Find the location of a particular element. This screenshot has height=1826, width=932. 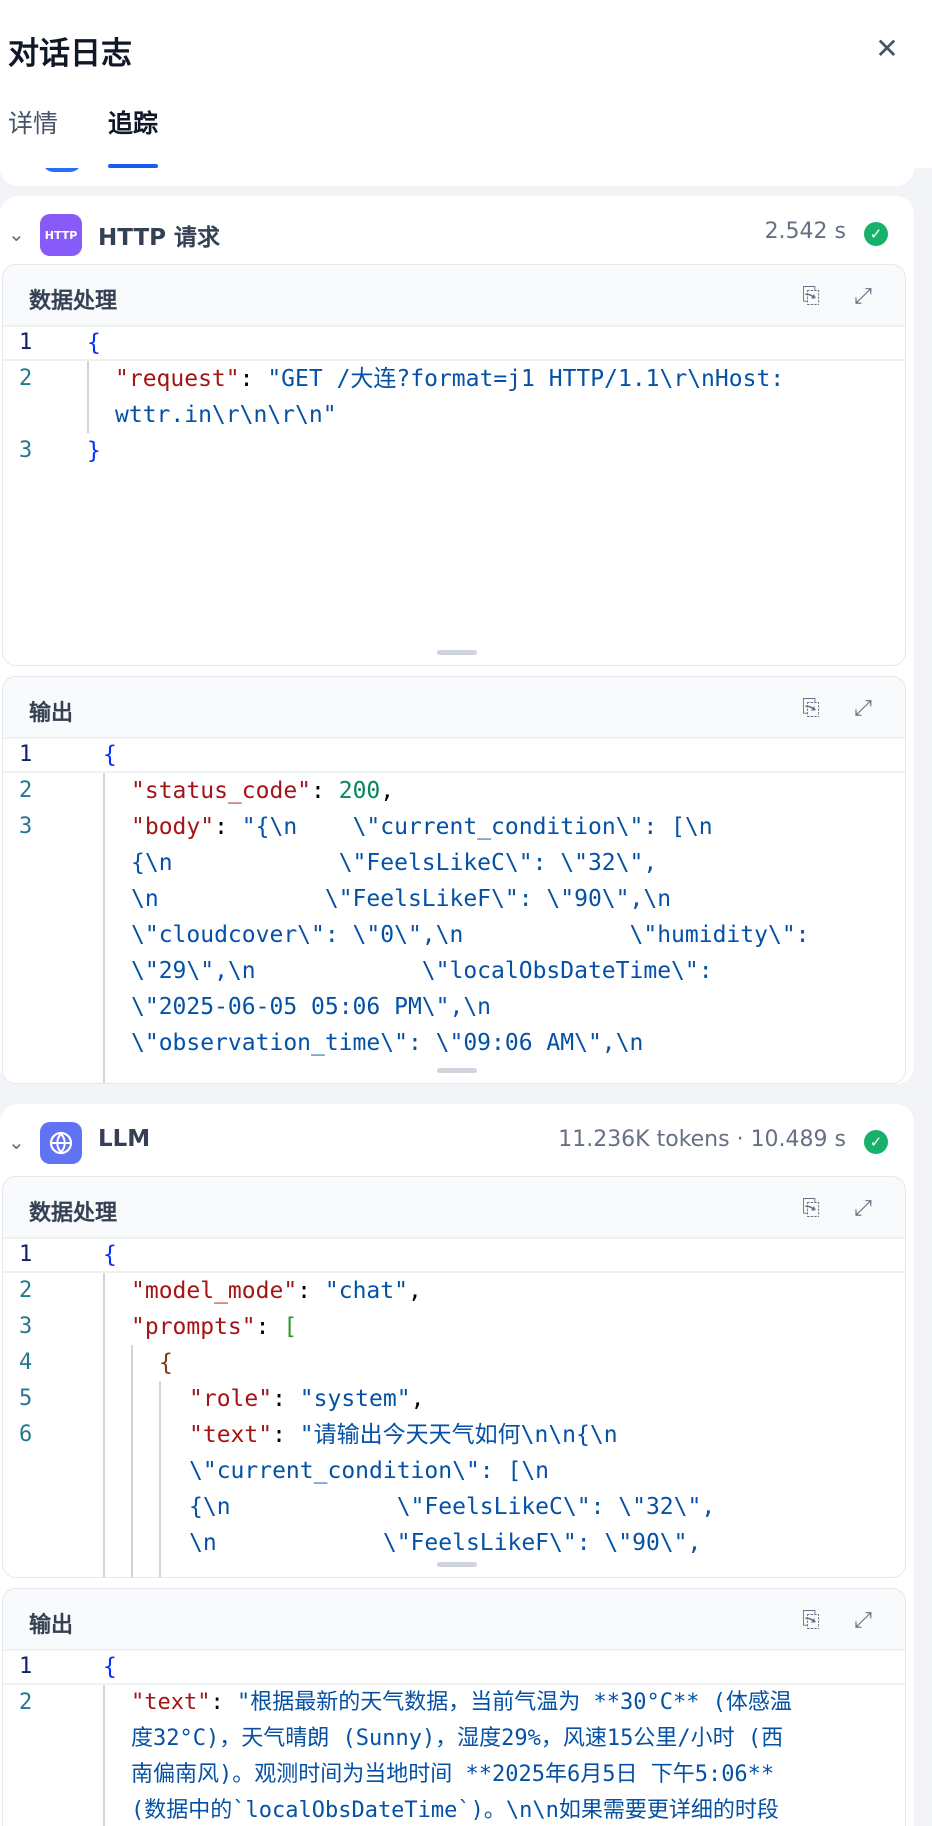

json-value: 200 is located at coordinates (359, 791).